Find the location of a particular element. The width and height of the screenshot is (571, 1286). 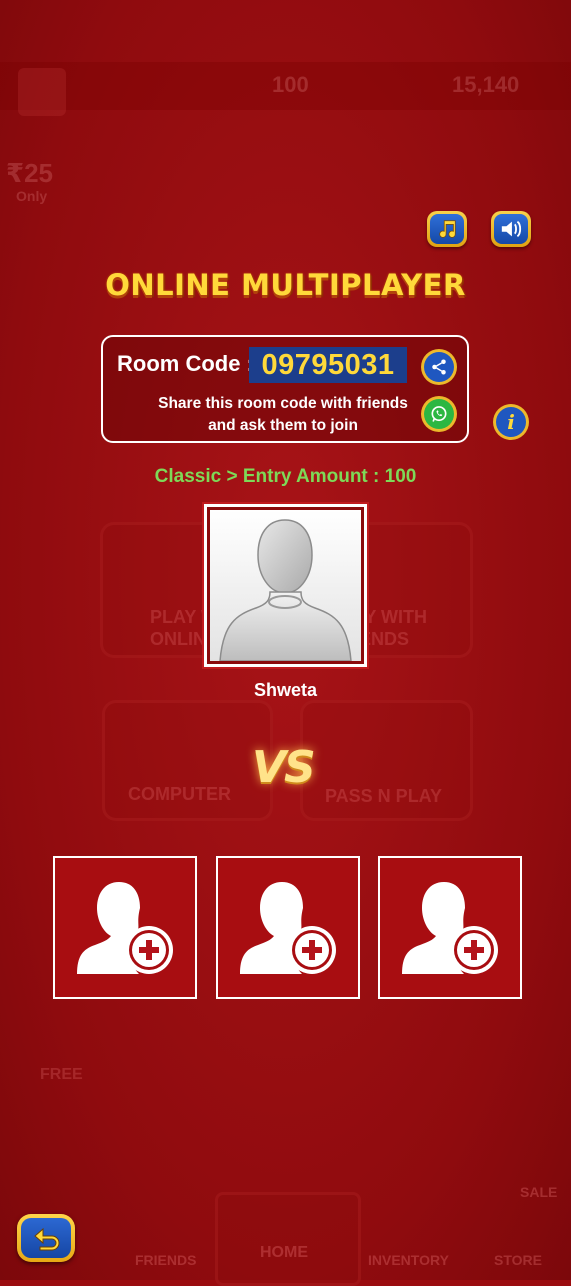

faded-promo-only: Only is located at coordinates (32, 196).